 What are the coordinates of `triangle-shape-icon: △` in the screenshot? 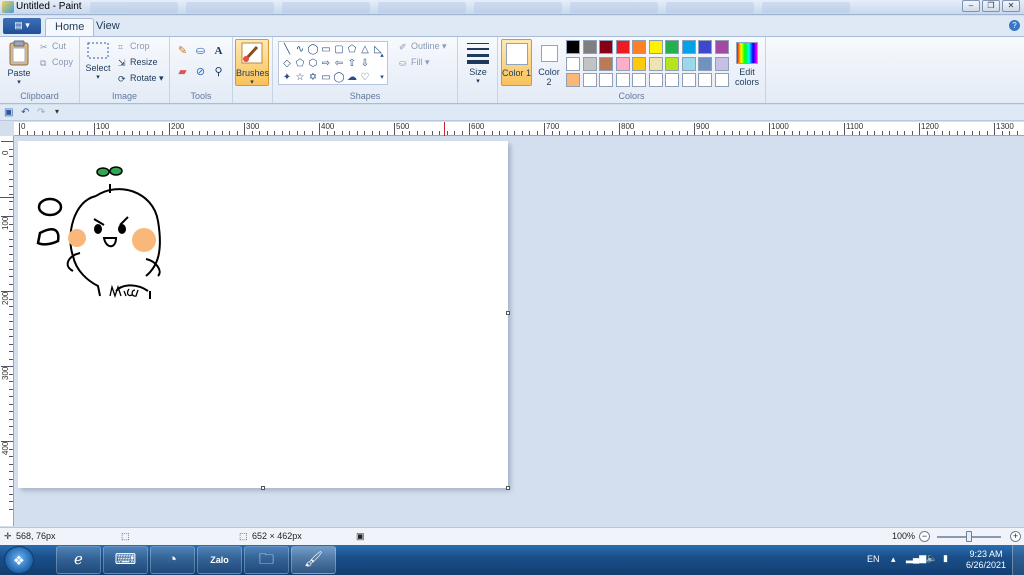 It's located at (365, 49).